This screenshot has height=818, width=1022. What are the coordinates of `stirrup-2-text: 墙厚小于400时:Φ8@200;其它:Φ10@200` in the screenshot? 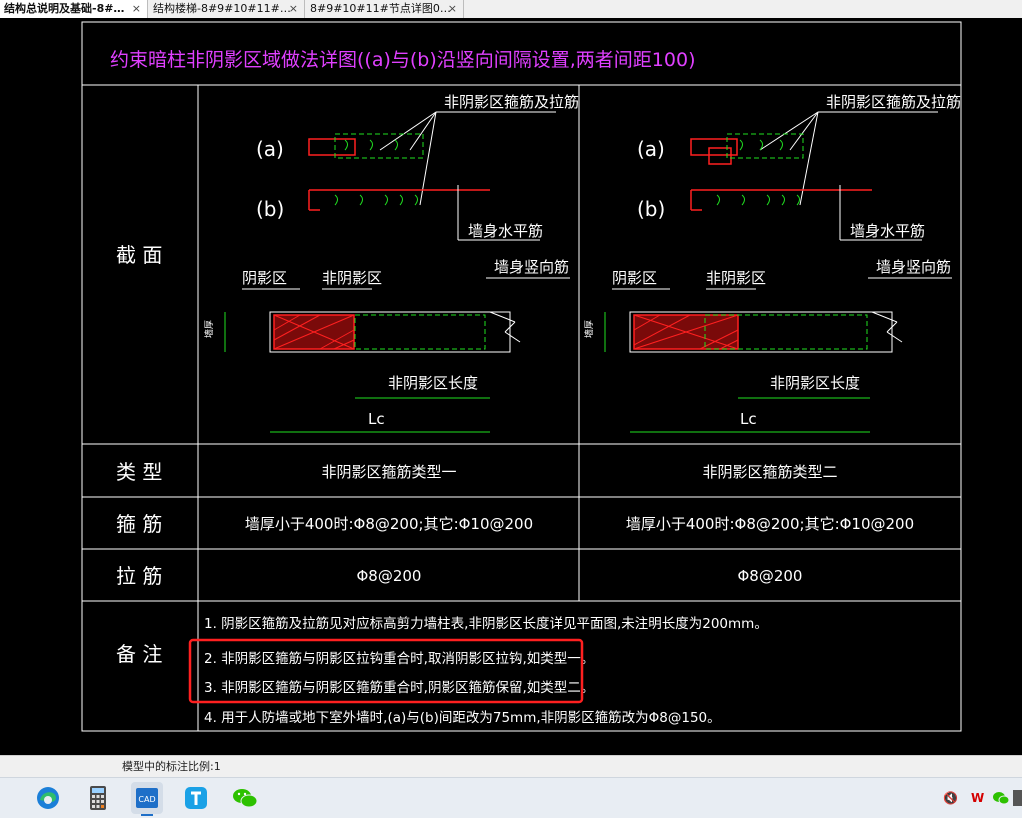 It's located at (770, 524).